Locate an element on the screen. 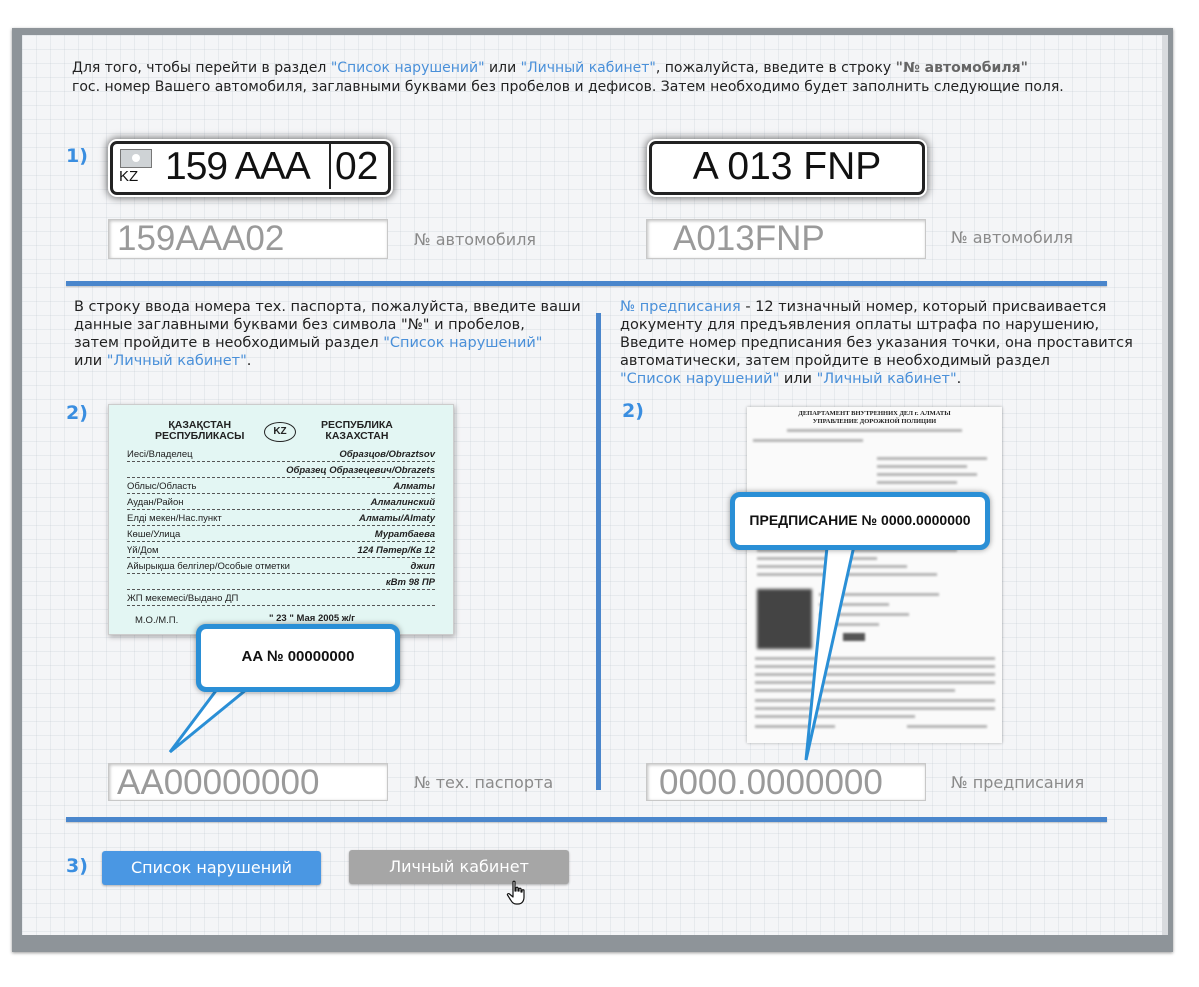  passport-row: Үй/Дом 124 Пәтер/Кв 12 is located at coordinates (281, 550).